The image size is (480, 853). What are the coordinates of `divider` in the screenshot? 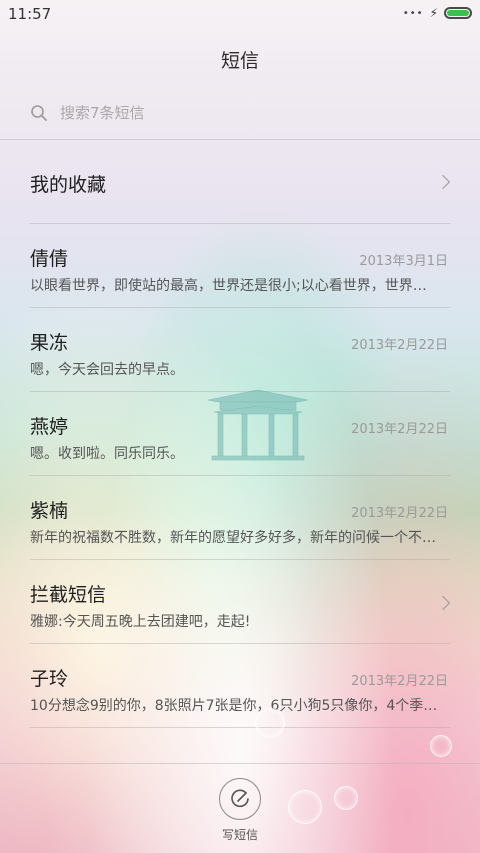 It's located at (240, 763).